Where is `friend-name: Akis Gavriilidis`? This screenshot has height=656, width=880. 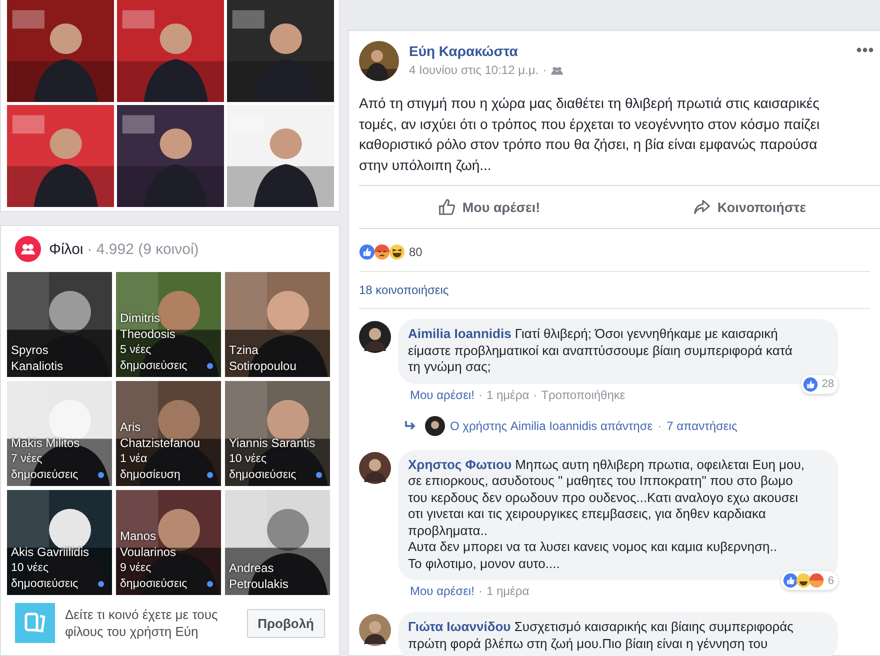 friend-name: Akis Gavriilidis is located at coordinates (50, 552).